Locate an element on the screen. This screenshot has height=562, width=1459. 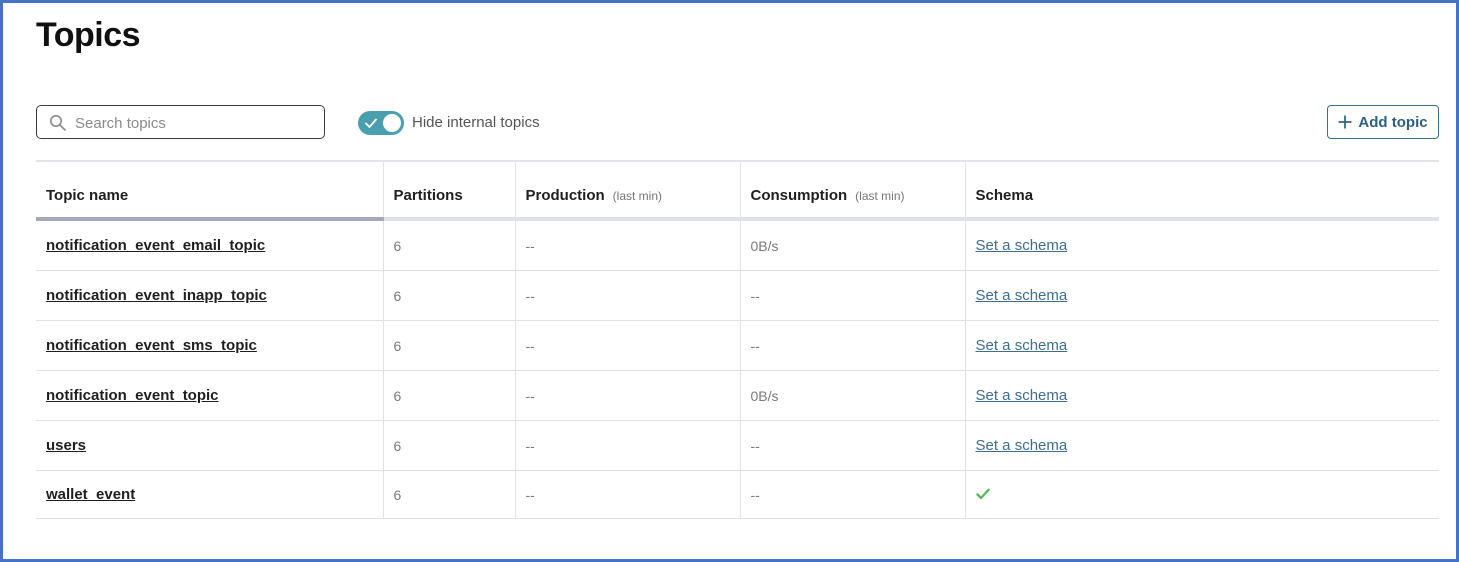
table-row: users 6 -- -- Set a schema is located at coordinates (737, 445).